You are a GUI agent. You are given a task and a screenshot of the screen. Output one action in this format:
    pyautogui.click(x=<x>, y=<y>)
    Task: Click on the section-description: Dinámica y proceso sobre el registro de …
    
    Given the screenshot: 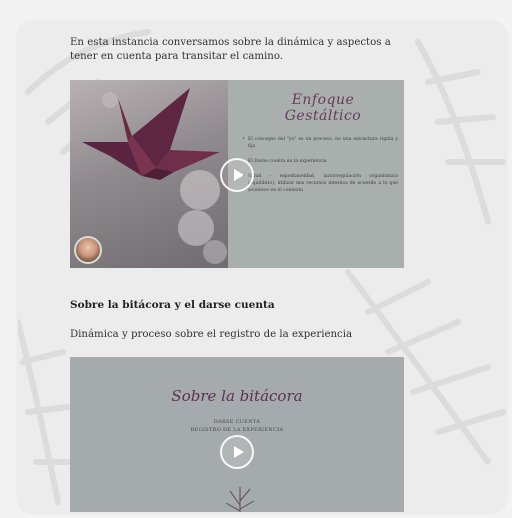 What is the action you would take?
    pyautogui.click(x=211, y=334)
    